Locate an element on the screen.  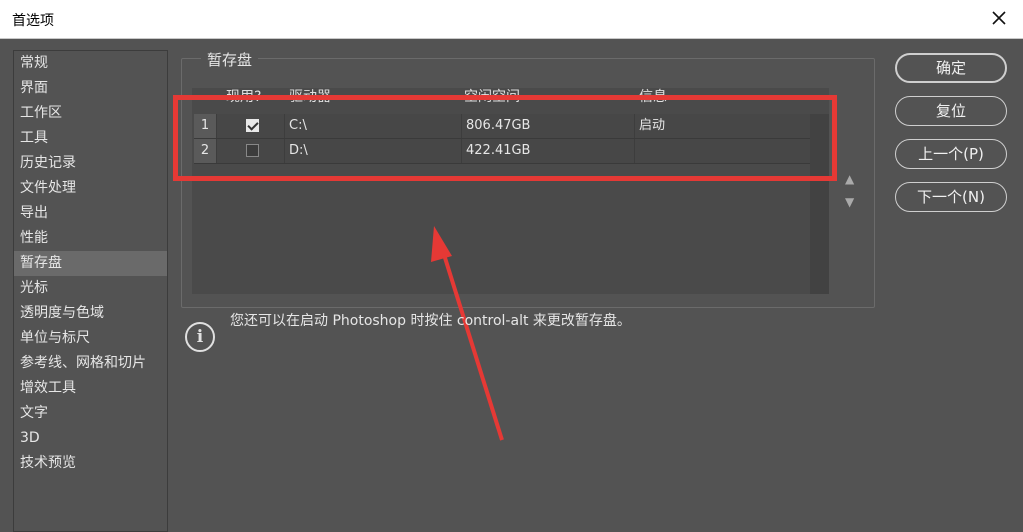
next-button: 下一个(N) is located at coordinates (951, 197).